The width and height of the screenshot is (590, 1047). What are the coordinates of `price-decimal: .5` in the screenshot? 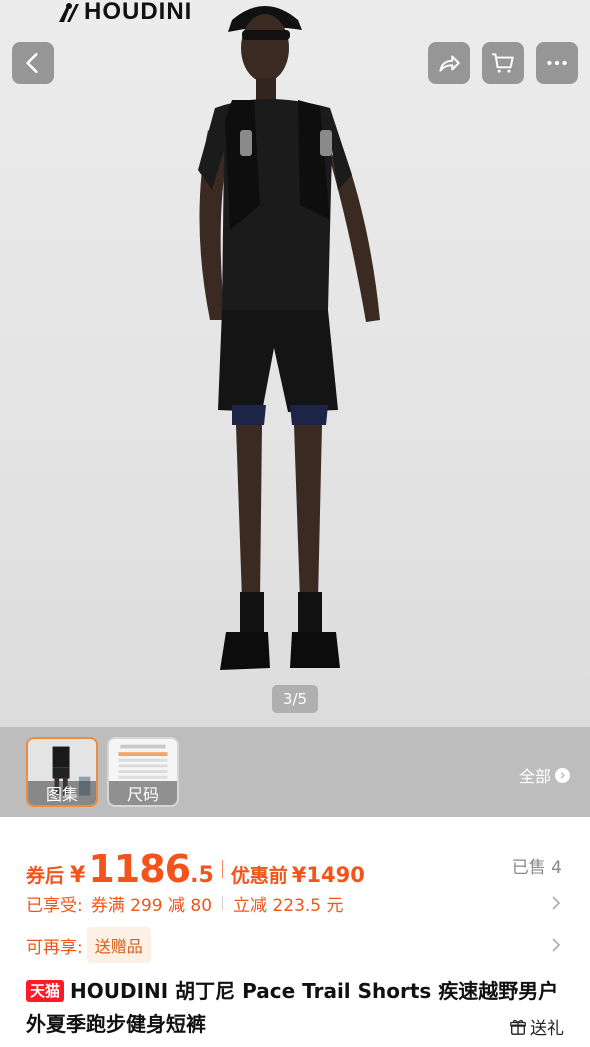 It's located at (202, 875).